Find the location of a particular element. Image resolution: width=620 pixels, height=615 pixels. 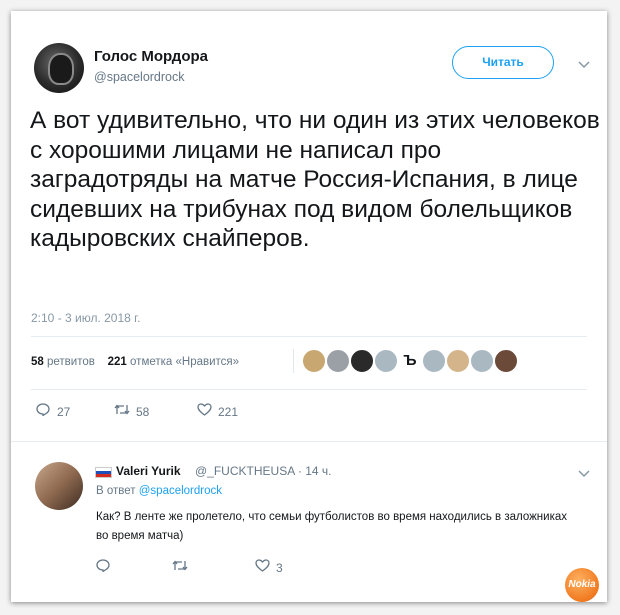

reply-count: 27 is located at coordinates (64, 412).